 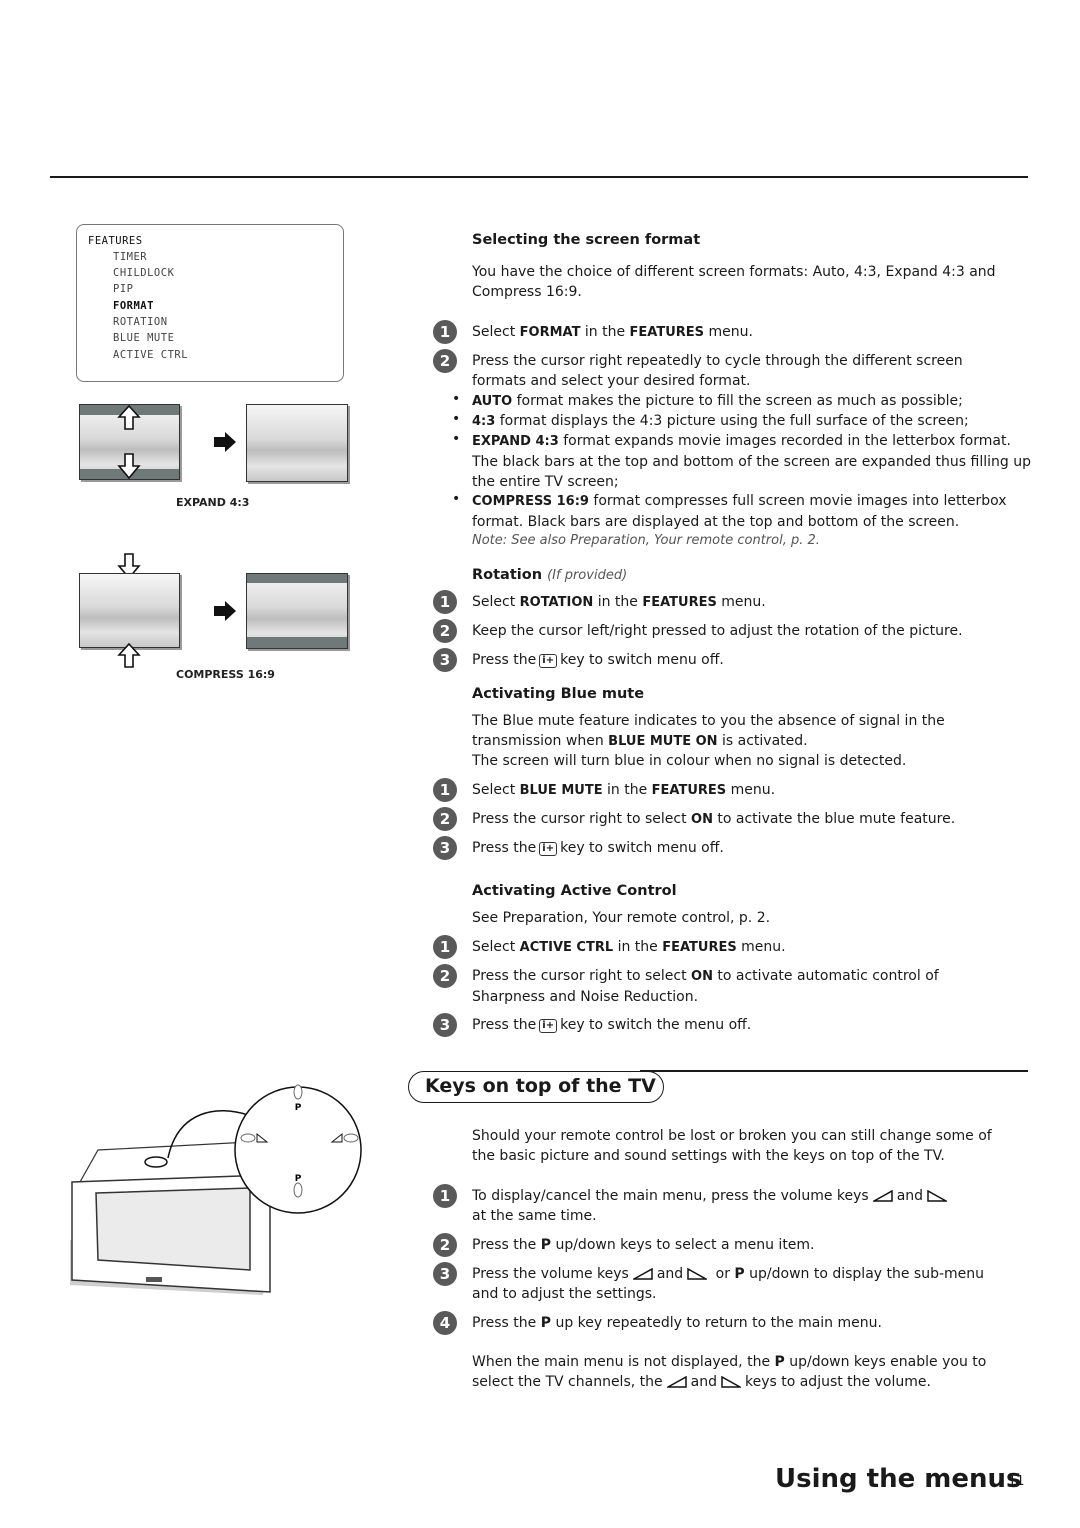 What do you see at coordinates (598, 660) in the screenshot?
I see `rotation-step-3: Press the i+ key to switch menu off.` at bounding box center [598, 660].